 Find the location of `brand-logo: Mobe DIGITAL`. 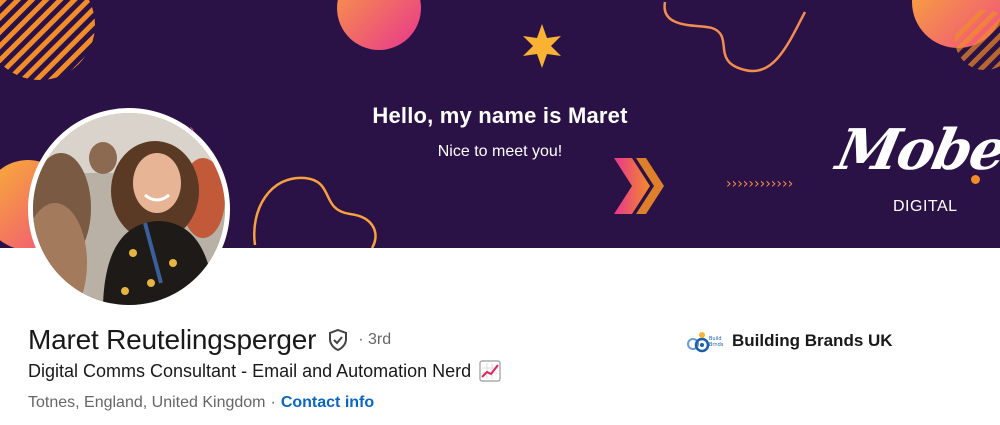

brand-logo: Mobe DIGITAL is located at coordinates (915, 168).